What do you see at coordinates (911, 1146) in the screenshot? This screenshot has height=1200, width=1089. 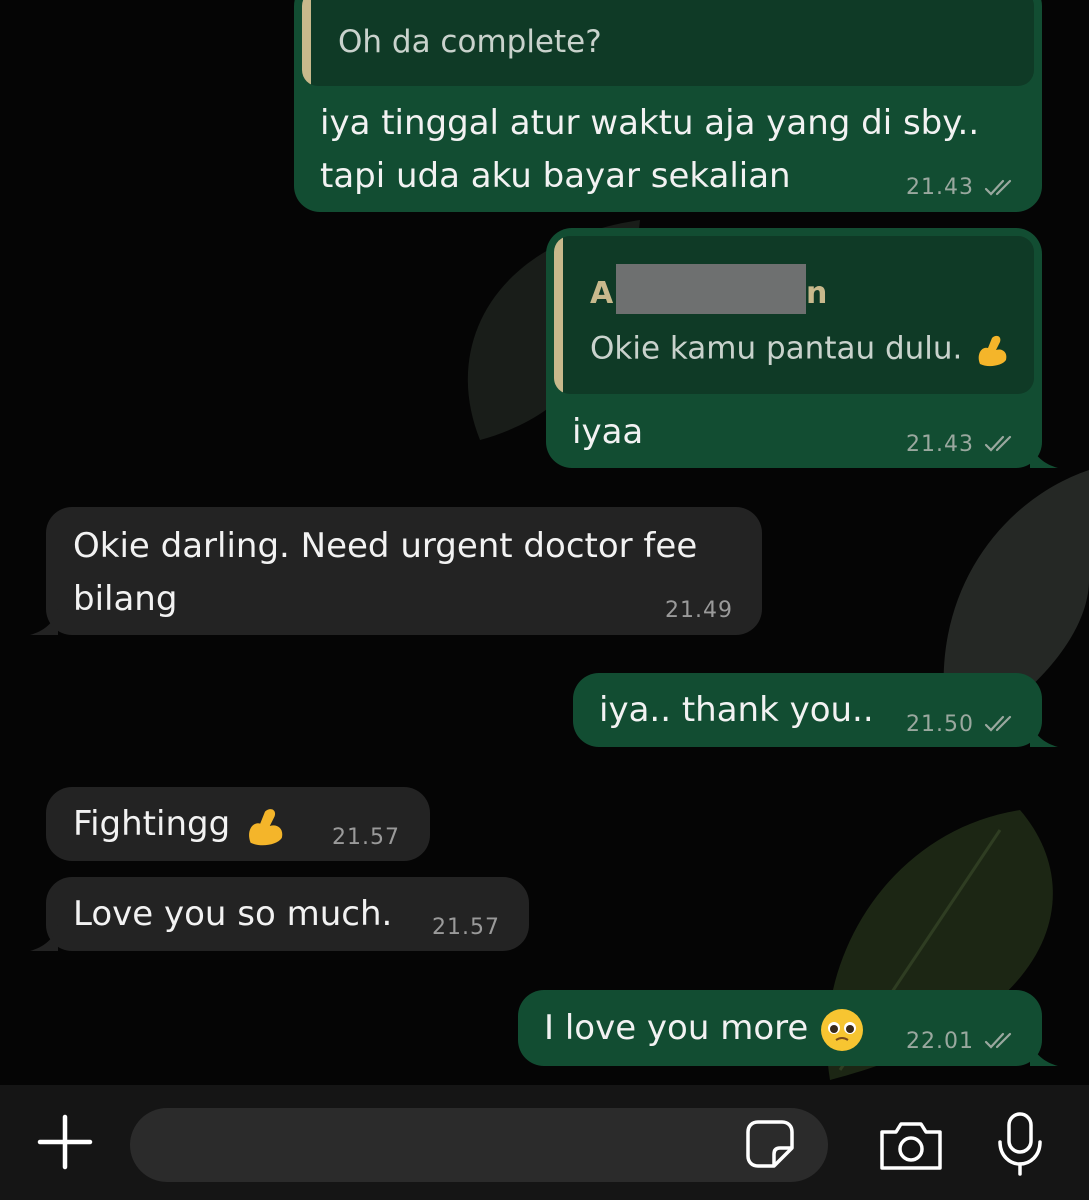 I see `camera-icon` at bounding box center [911, 1146].